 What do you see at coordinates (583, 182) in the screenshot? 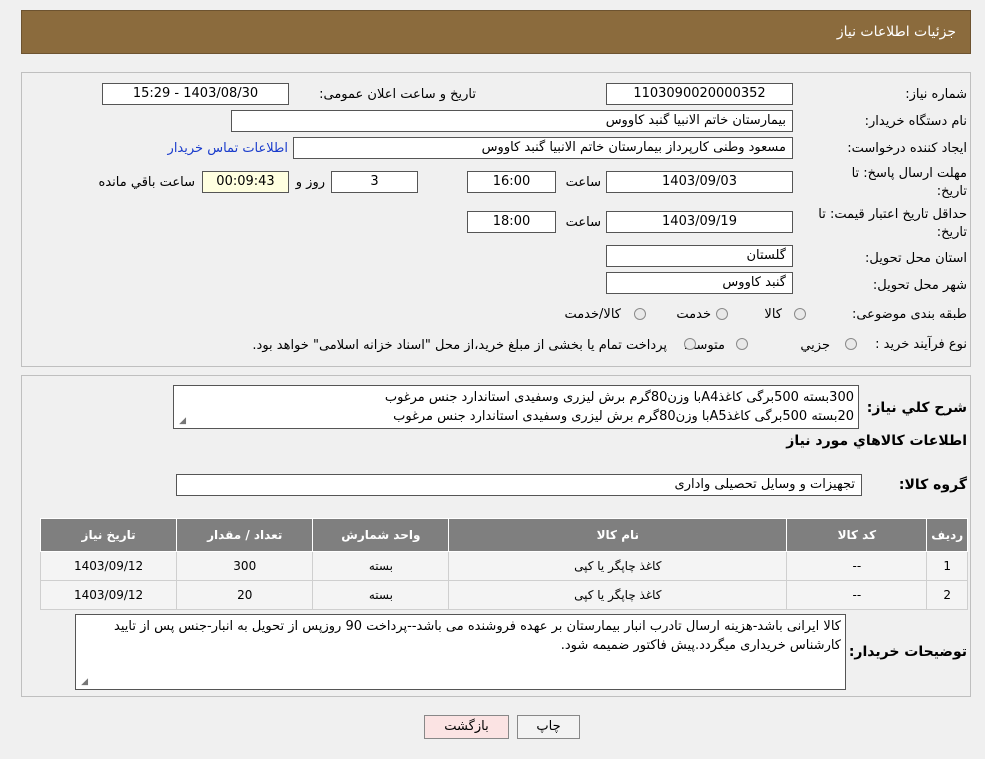
I see `deadline-time-label: ساعت` at bounding box center [583, 182].